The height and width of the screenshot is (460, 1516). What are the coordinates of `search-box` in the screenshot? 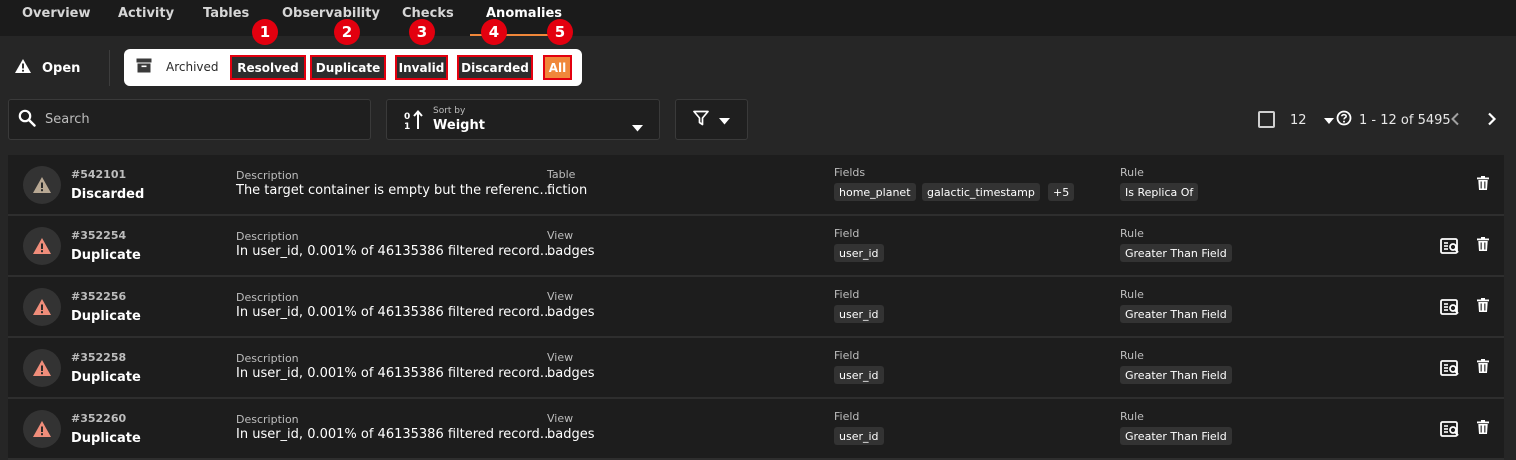 It's located at (189, 119).